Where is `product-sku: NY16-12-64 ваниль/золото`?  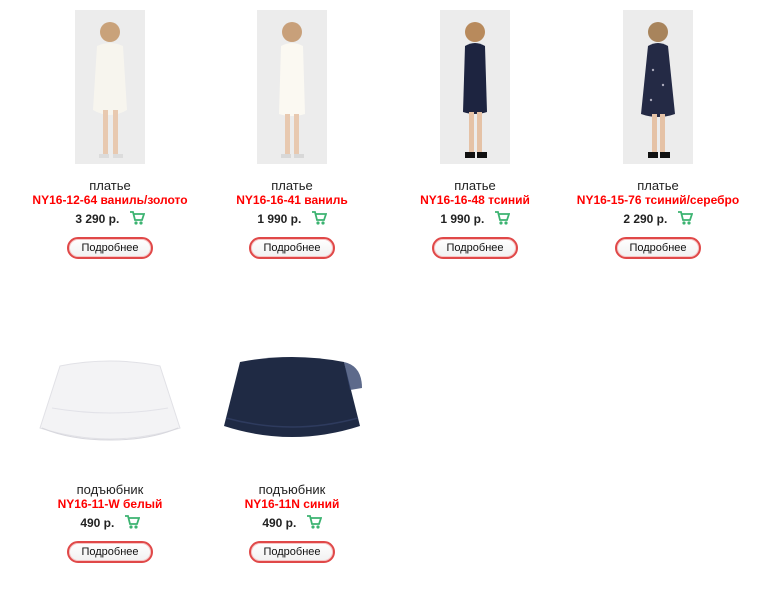
product-sku: NY16-12-64 ваниль/золото is located at coordinates (110, 200).